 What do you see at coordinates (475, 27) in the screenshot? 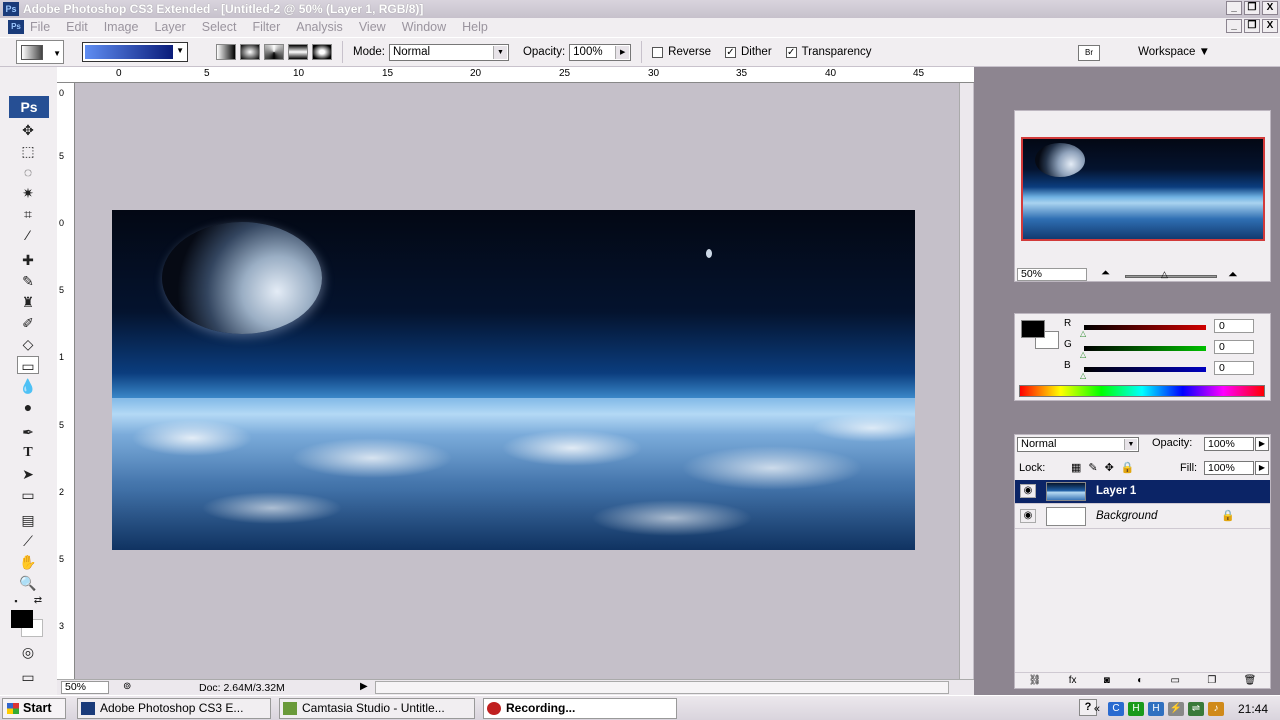
I see `menu-help: Help` at bounding box center [475, 27].